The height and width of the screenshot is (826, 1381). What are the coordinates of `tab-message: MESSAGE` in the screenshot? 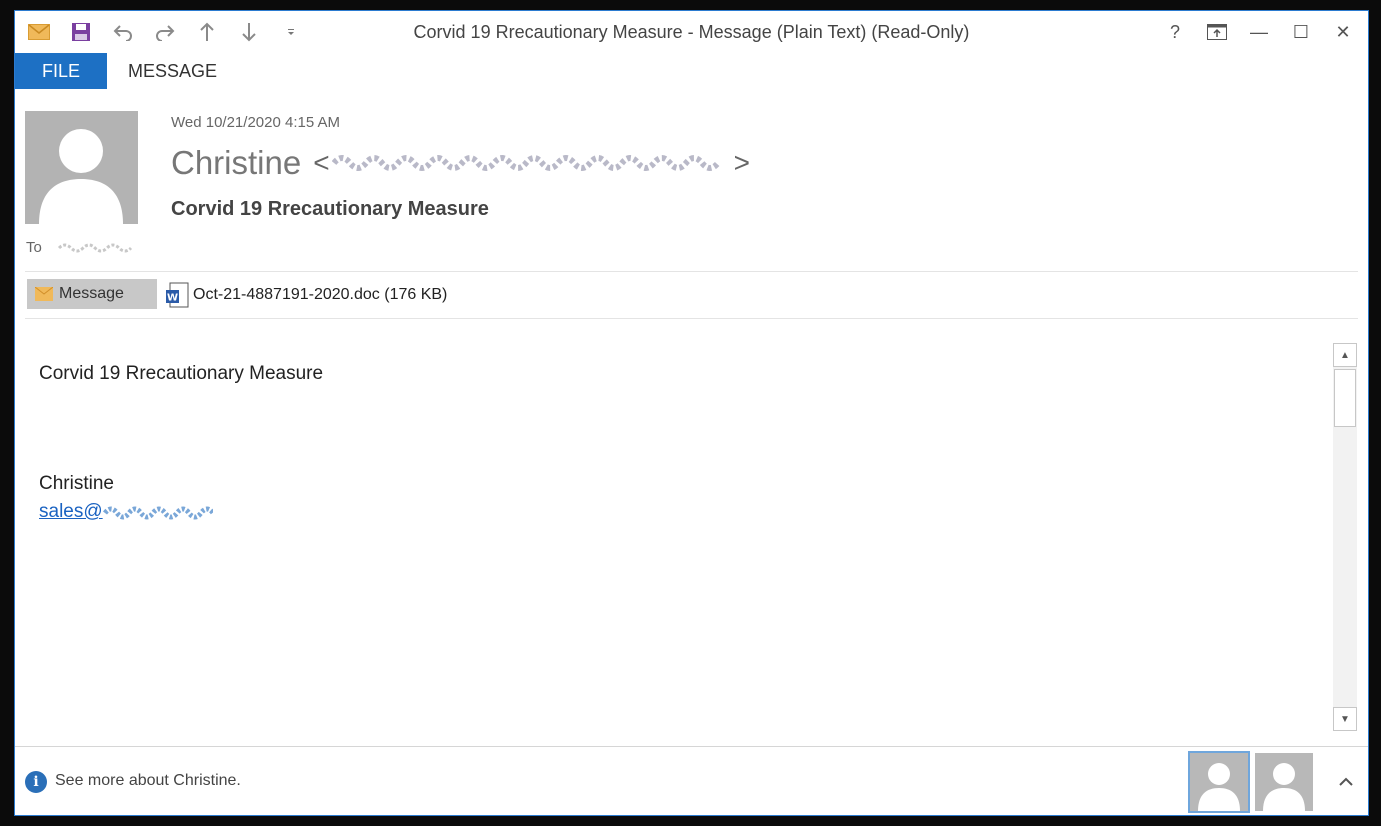 It's located at (172, 71).